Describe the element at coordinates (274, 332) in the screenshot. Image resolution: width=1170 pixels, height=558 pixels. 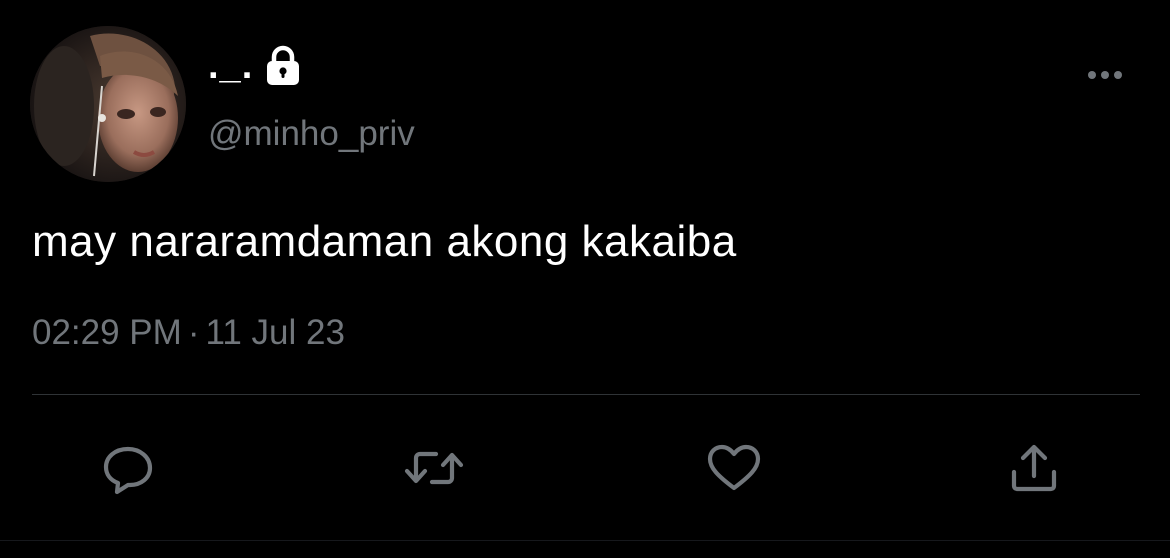
I see `tweet-date: 11 Jul 23` at that location.